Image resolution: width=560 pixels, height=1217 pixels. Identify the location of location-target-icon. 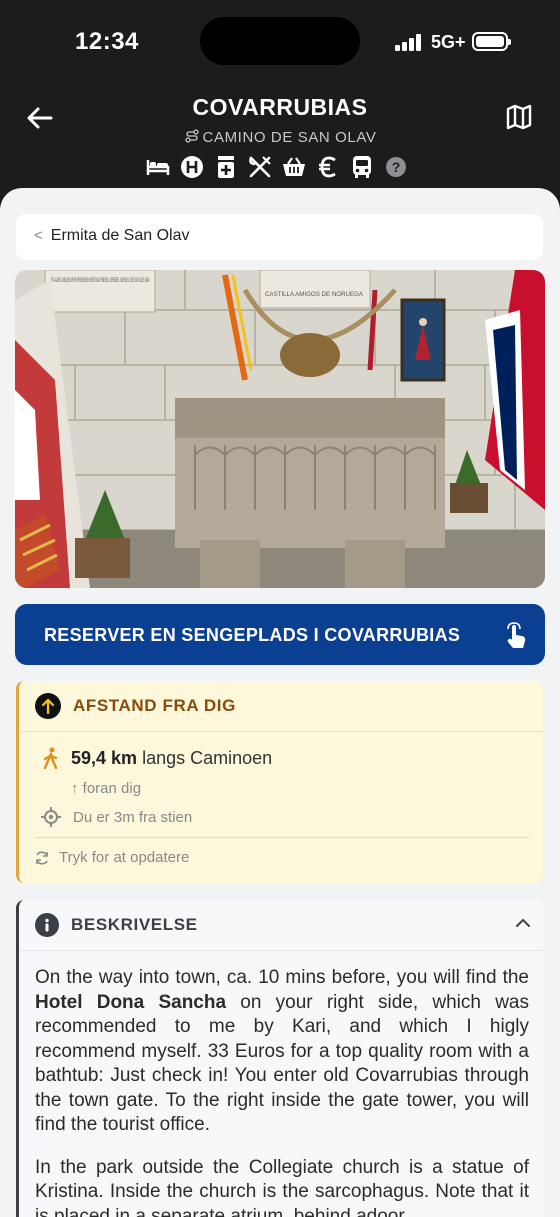
(51, 817).